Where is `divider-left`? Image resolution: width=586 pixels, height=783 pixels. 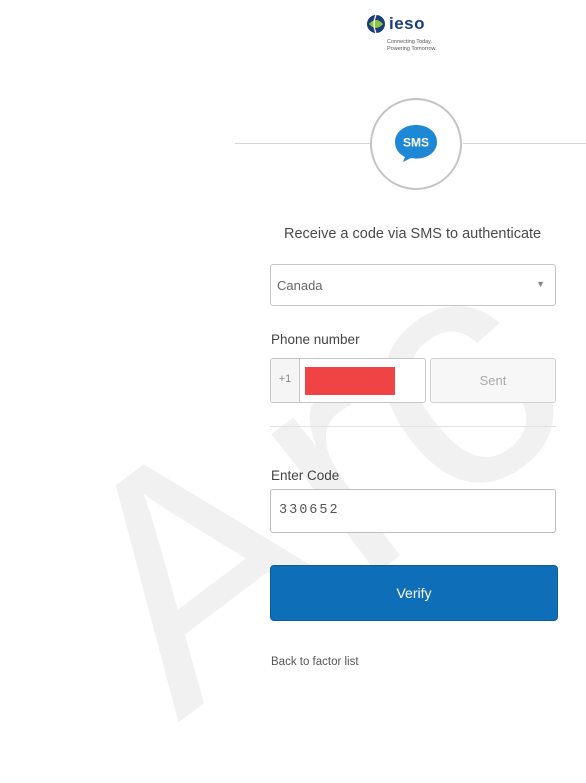
divider-left is located at coordinates (302, 143).